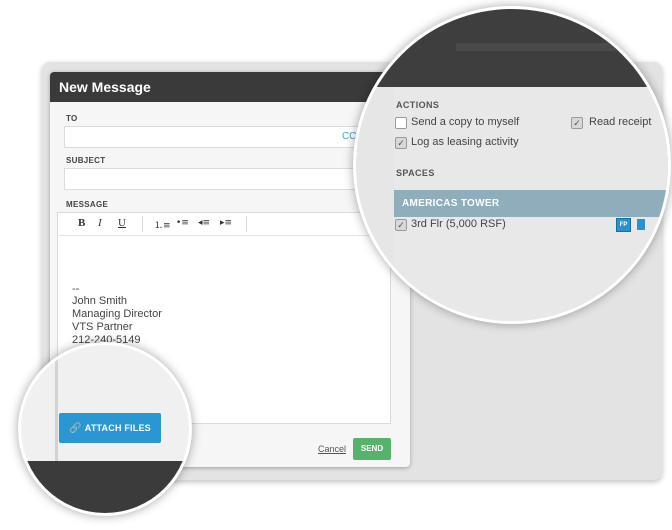  Describe the element at coordinates (212, 179) in the screenshot. I see `subject-field` at that location.